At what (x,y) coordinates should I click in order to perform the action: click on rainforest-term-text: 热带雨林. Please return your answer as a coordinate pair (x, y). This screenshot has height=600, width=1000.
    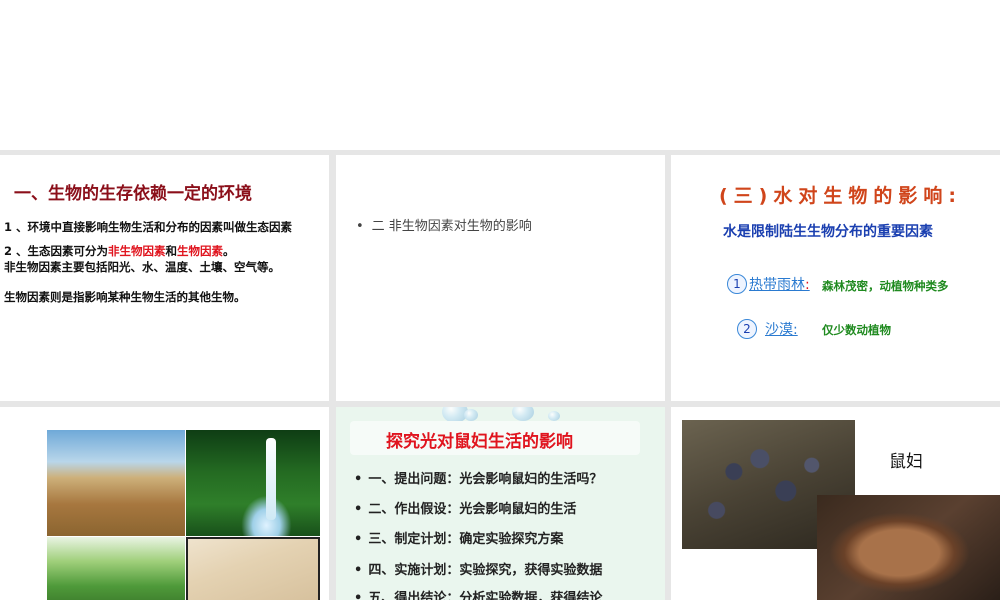
    Looking at the image, I should click on (777, 285).